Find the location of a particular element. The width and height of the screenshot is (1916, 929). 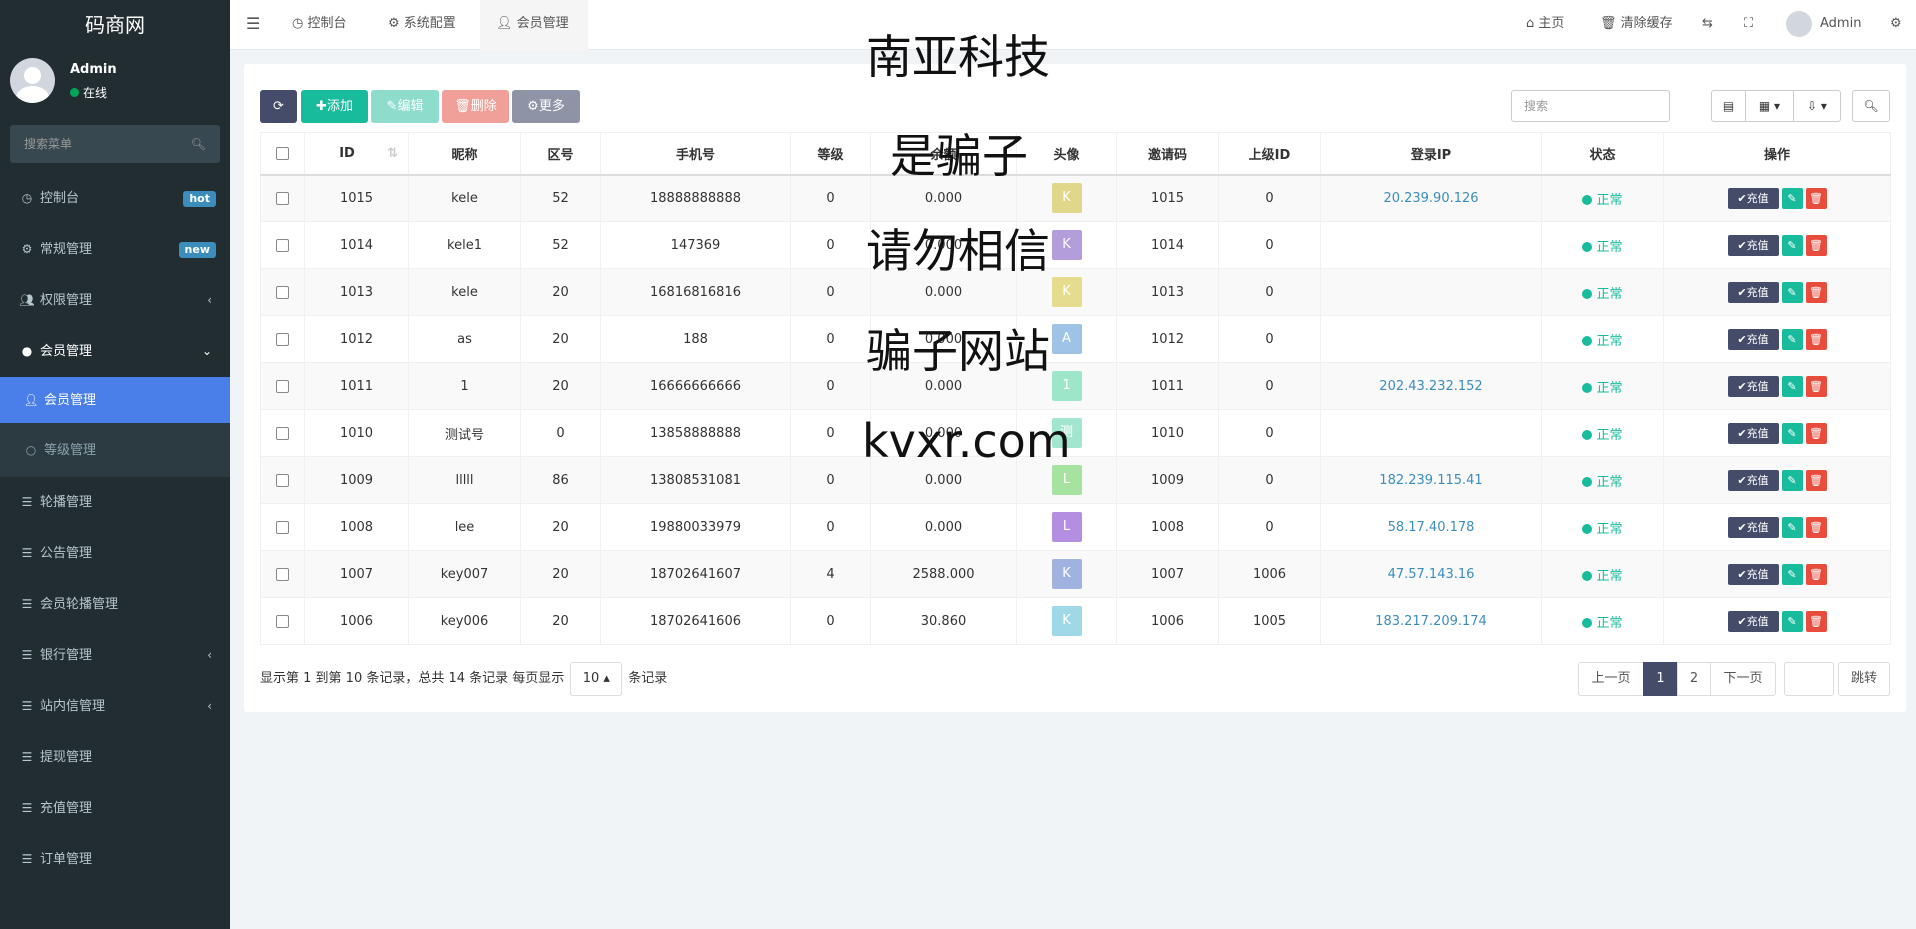

refresh-button: ⟳ is located at coordinates (278, 106).